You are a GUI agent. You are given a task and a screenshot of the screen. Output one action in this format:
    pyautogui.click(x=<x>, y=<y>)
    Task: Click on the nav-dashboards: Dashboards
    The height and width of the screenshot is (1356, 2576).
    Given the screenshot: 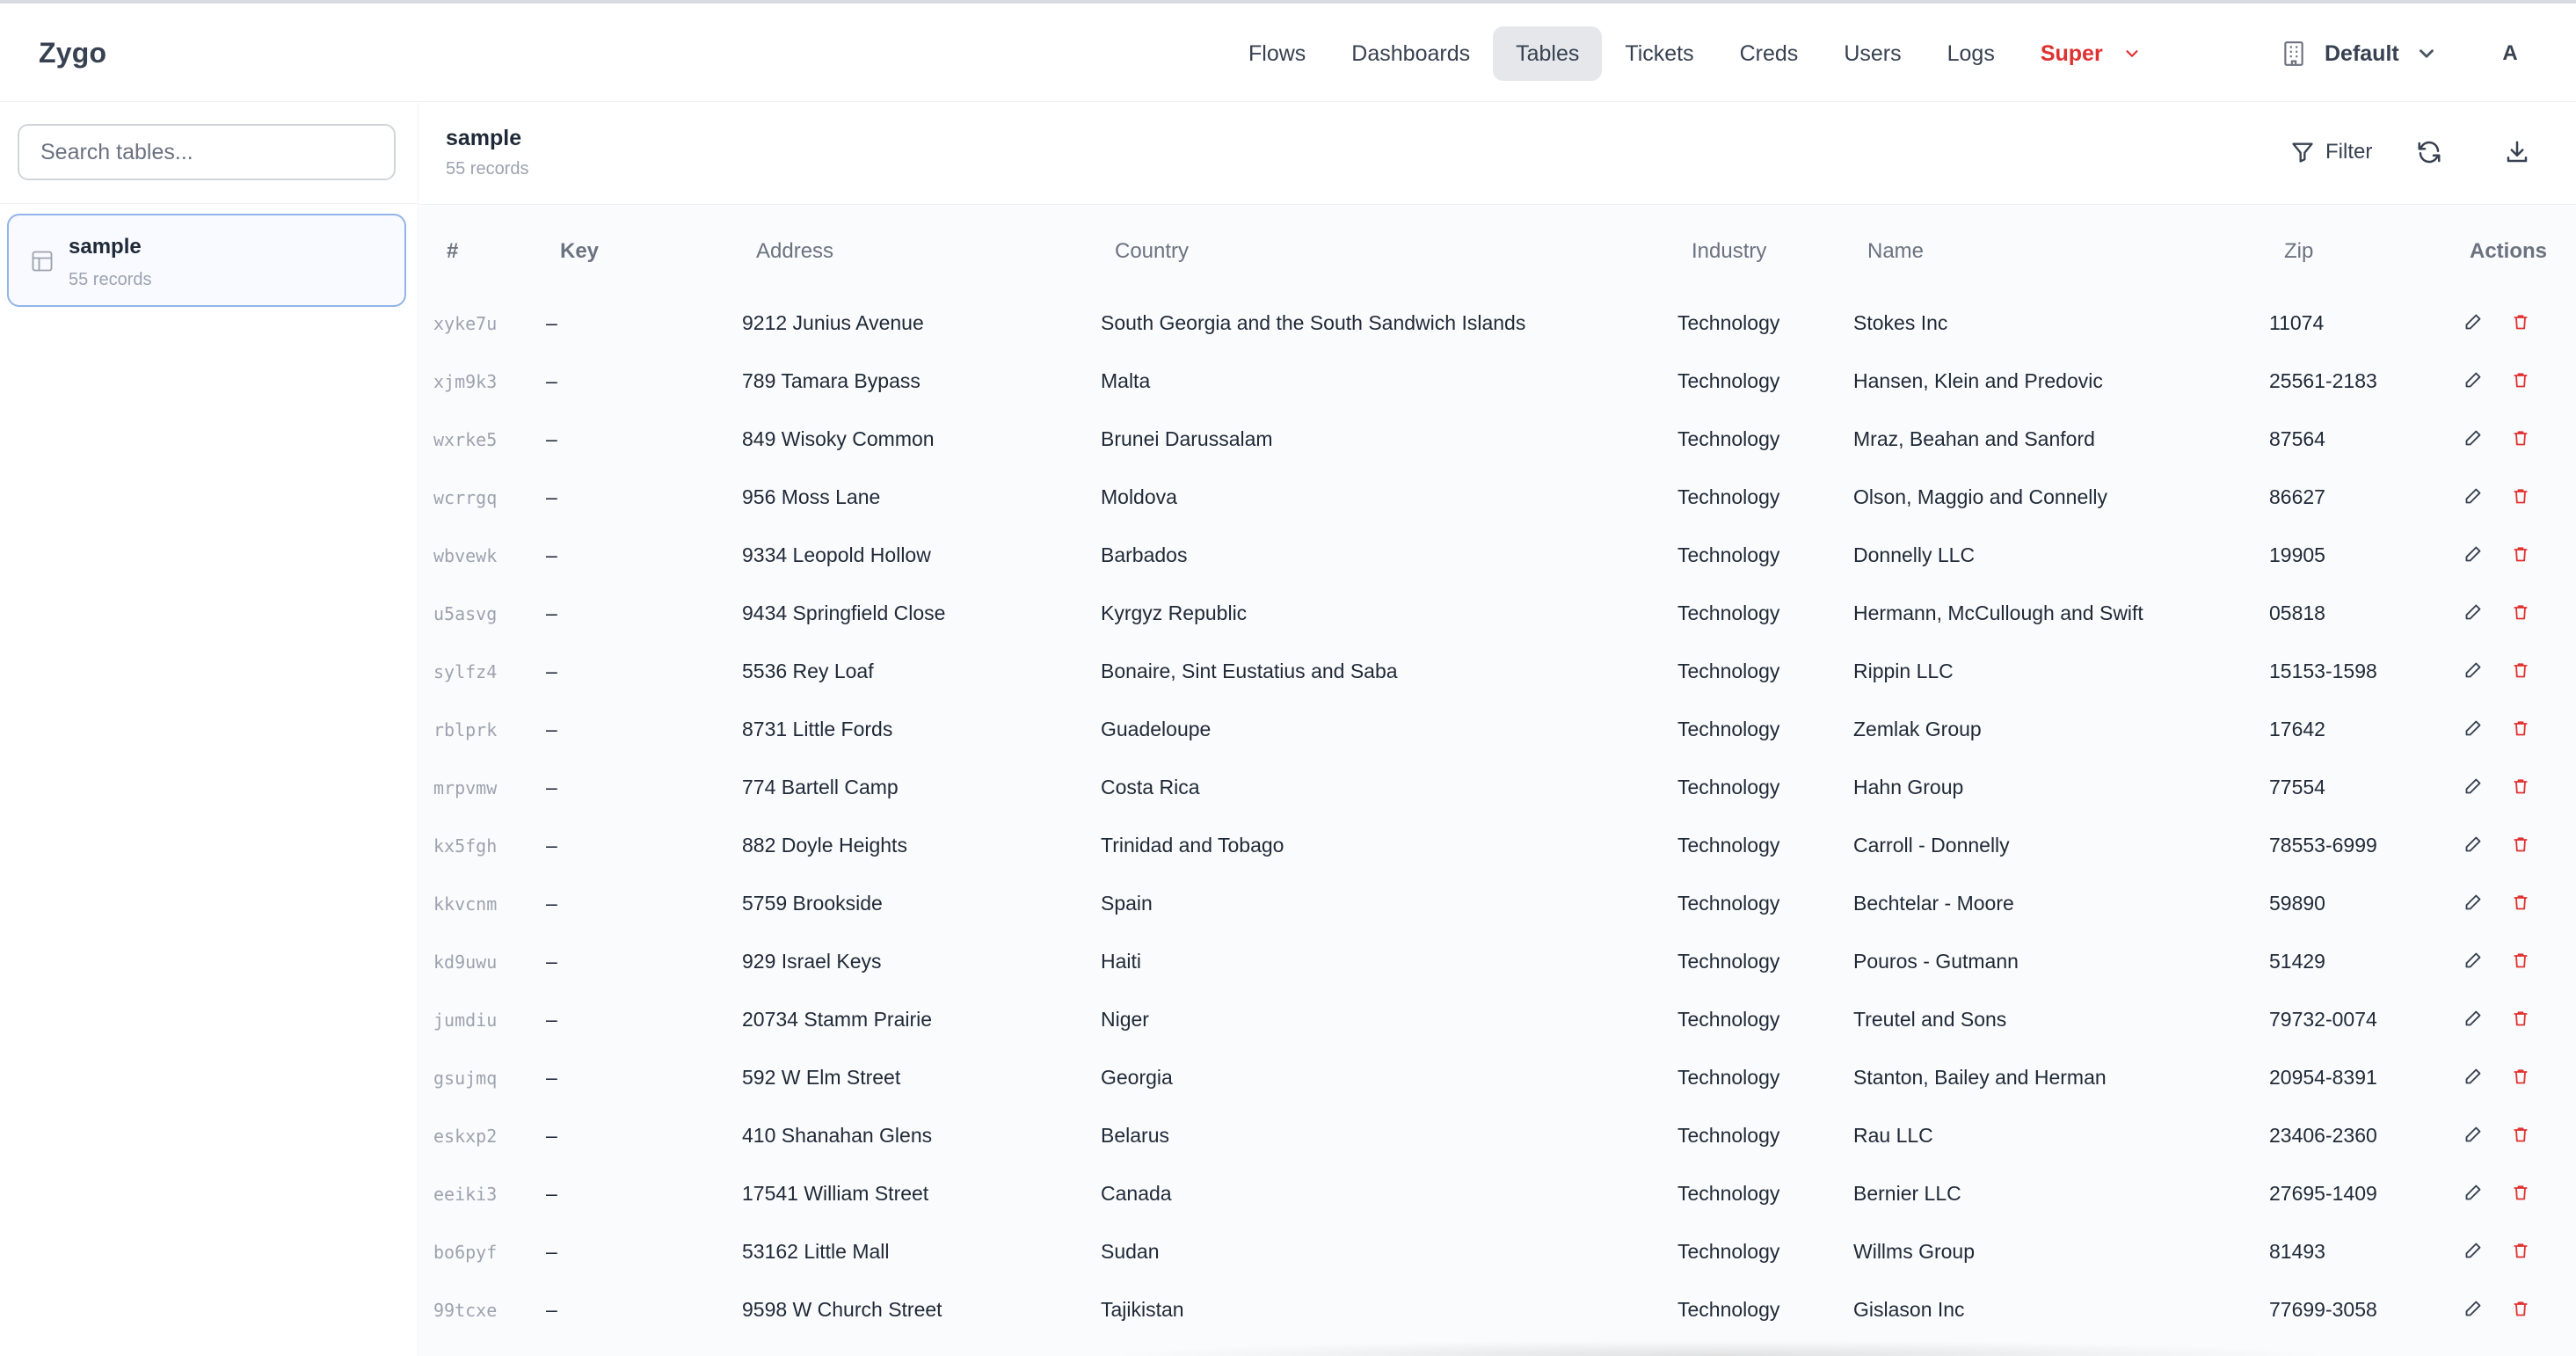 What is the action you would take?
    pyautogui.click(x=1410, y=54)
    